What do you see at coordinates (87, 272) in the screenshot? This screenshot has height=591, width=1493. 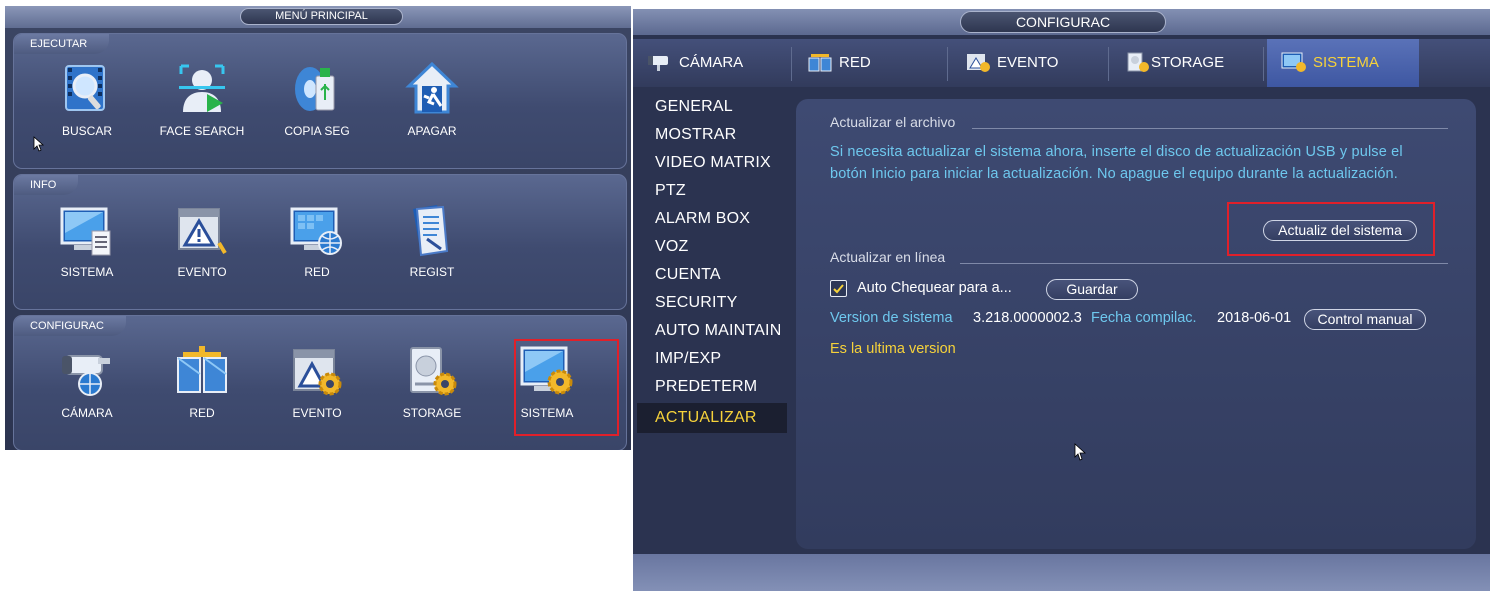 I see `menu-item-label: SISTEMA` at bounding box center [87, 272].